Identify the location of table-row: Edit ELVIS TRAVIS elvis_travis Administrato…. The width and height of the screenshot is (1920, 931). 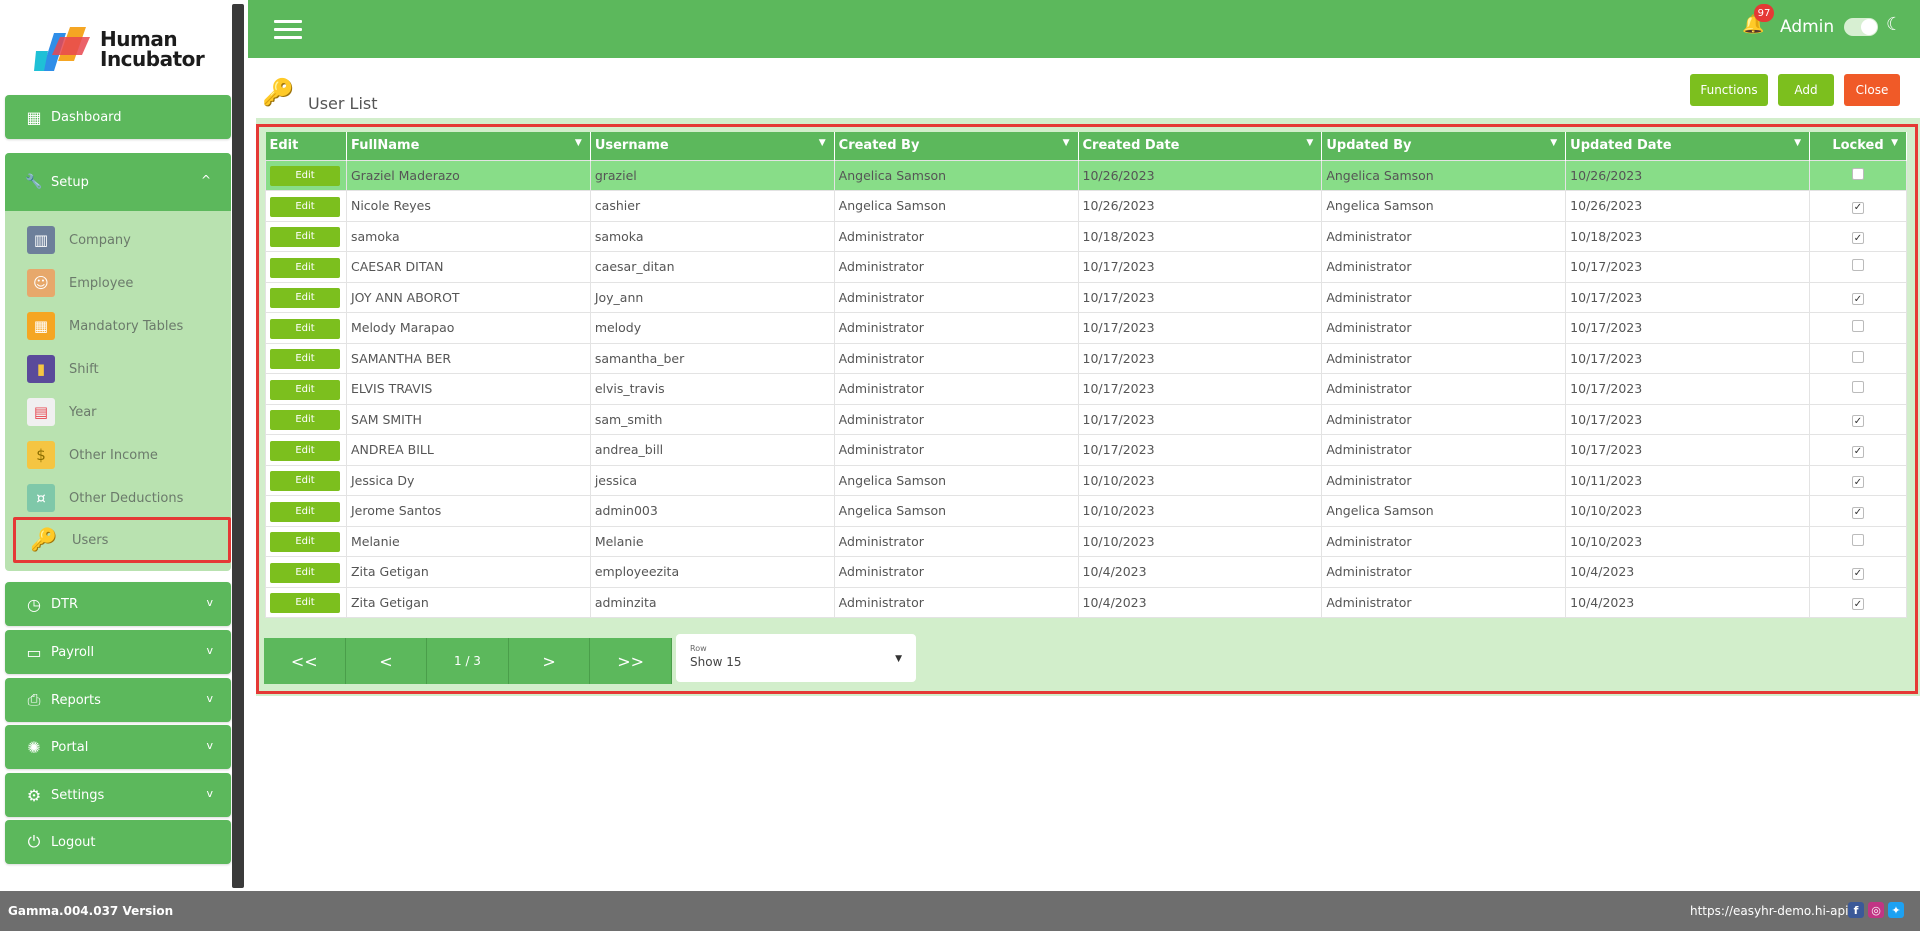
(1086, 389).